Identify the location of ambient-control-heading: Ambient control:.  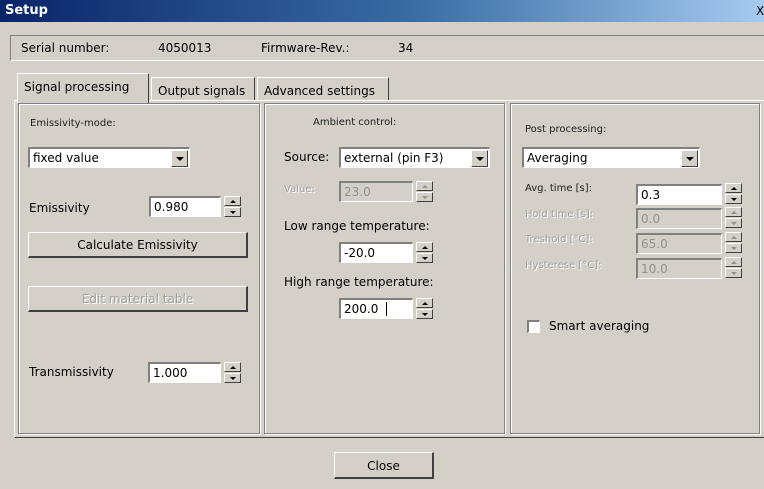
(355, 122).